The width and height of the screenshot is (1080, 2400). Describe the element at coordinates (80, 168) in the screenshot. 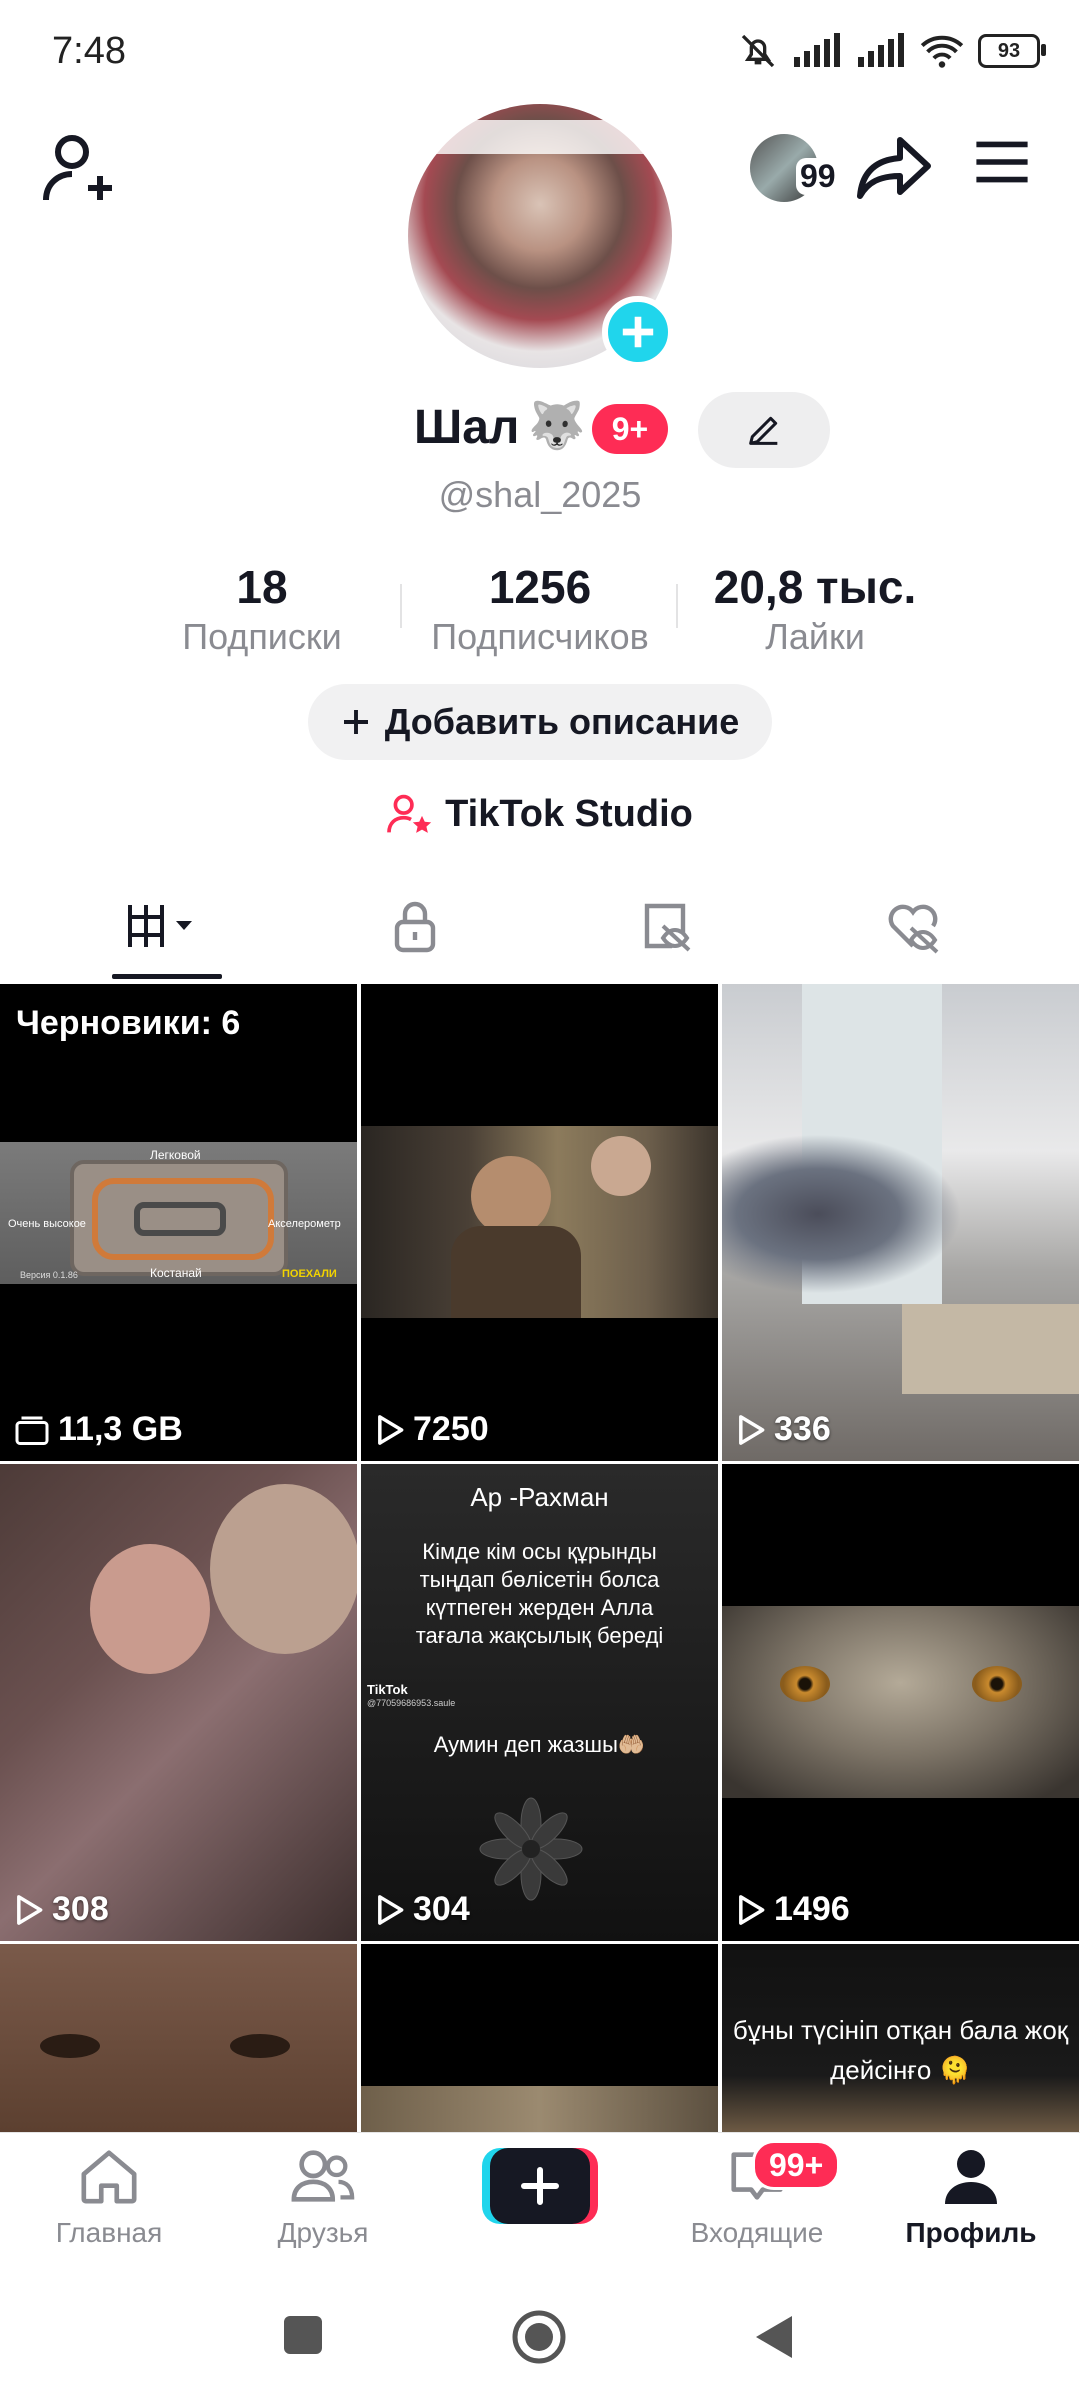

I see `add-friend-icon` at that location.